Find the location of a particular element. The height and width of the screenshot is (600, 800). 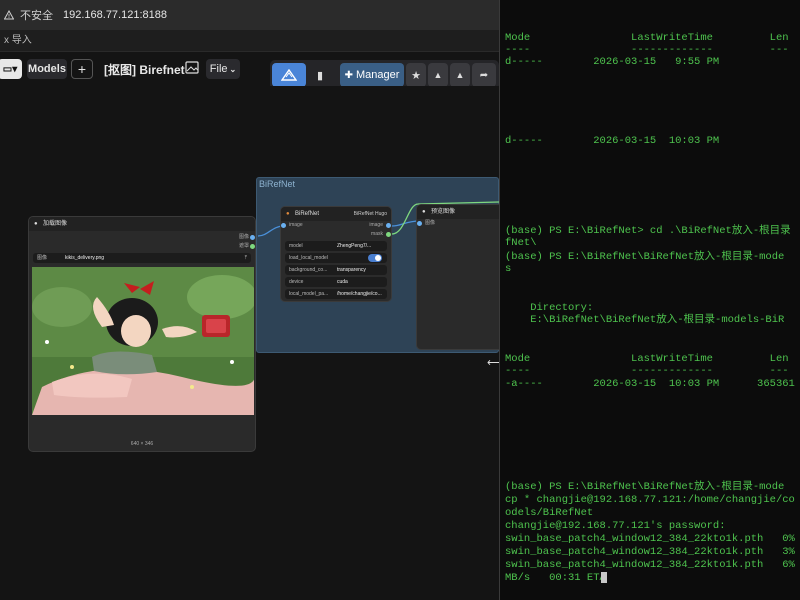

group-title: BiRefNet is located at coordinates (277, 184).